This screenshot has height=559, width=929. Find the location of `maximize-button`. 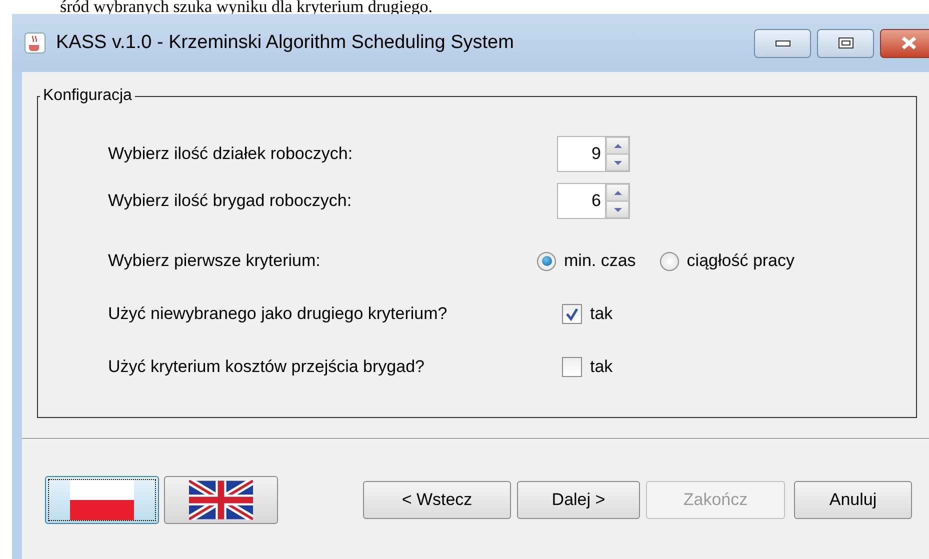

maximize-button is located at coordinates (845, 43).